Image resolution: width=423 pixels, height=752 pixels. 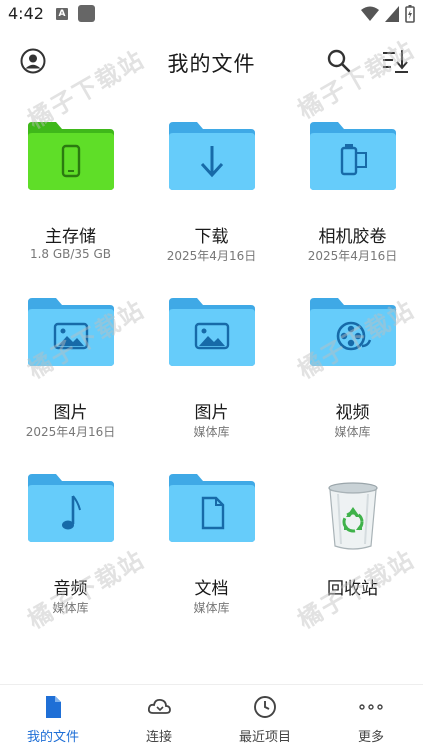 I want to click on tile-documents: 文档 媒体库, so click(x=211, y=552).